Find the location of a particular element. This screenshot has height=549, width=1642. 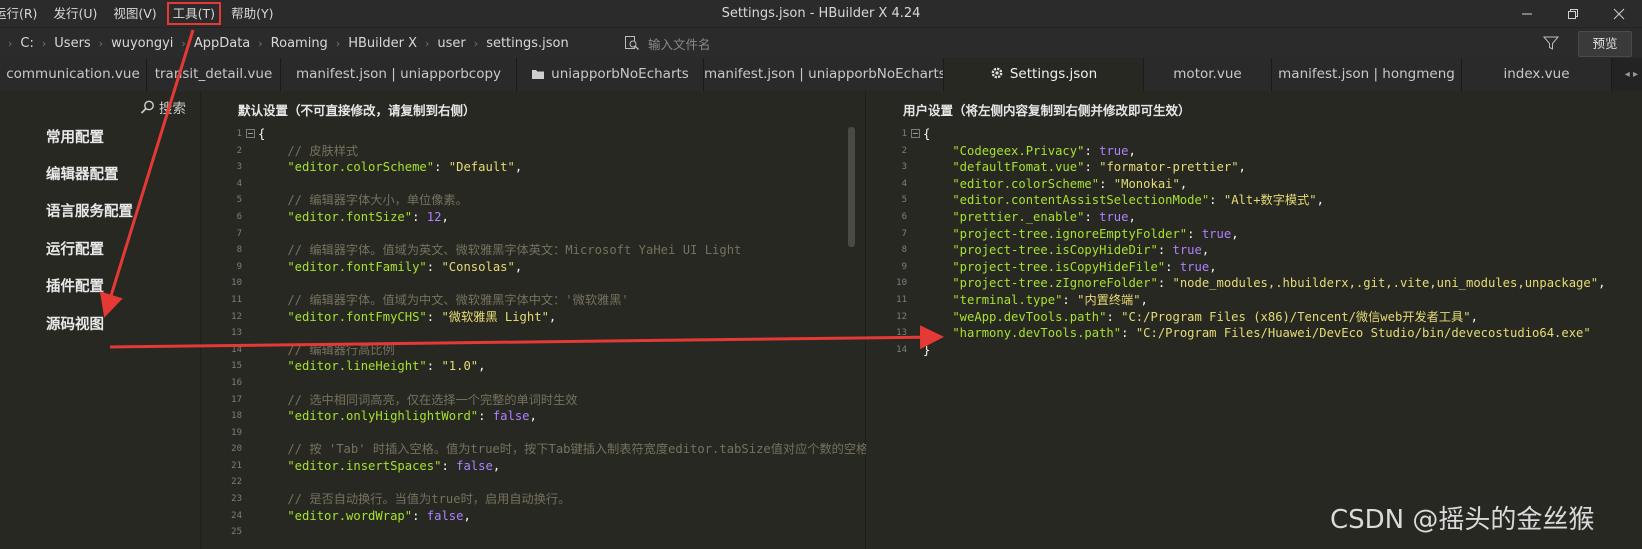

tab-settings-json: Settings.json is located at coordinates (1044, 74).